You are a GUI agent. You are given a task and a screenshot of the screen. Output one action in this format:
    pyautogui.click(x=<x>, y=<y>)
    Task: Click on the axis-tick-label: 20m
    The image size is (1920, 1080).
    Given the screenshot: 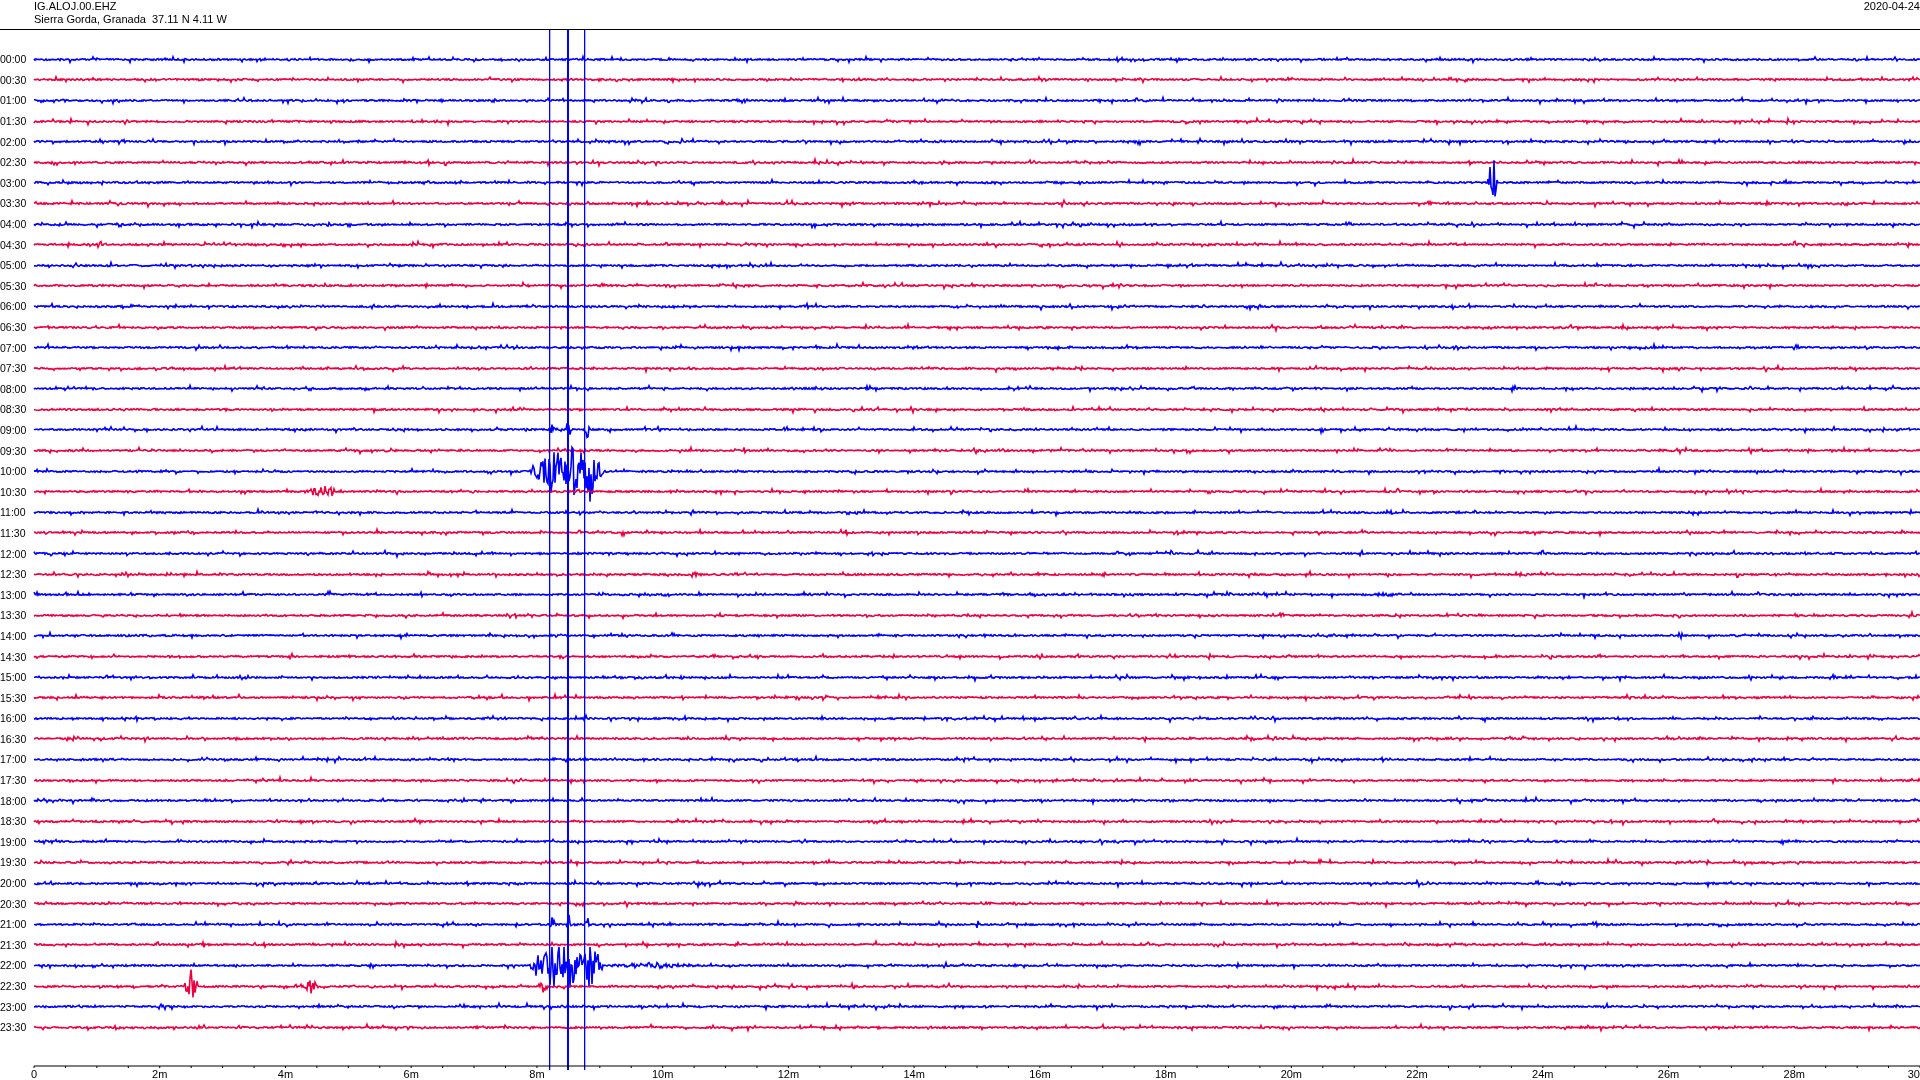 What is the action you would take?
    pyautogui.click(x=1291, y=1073)
    